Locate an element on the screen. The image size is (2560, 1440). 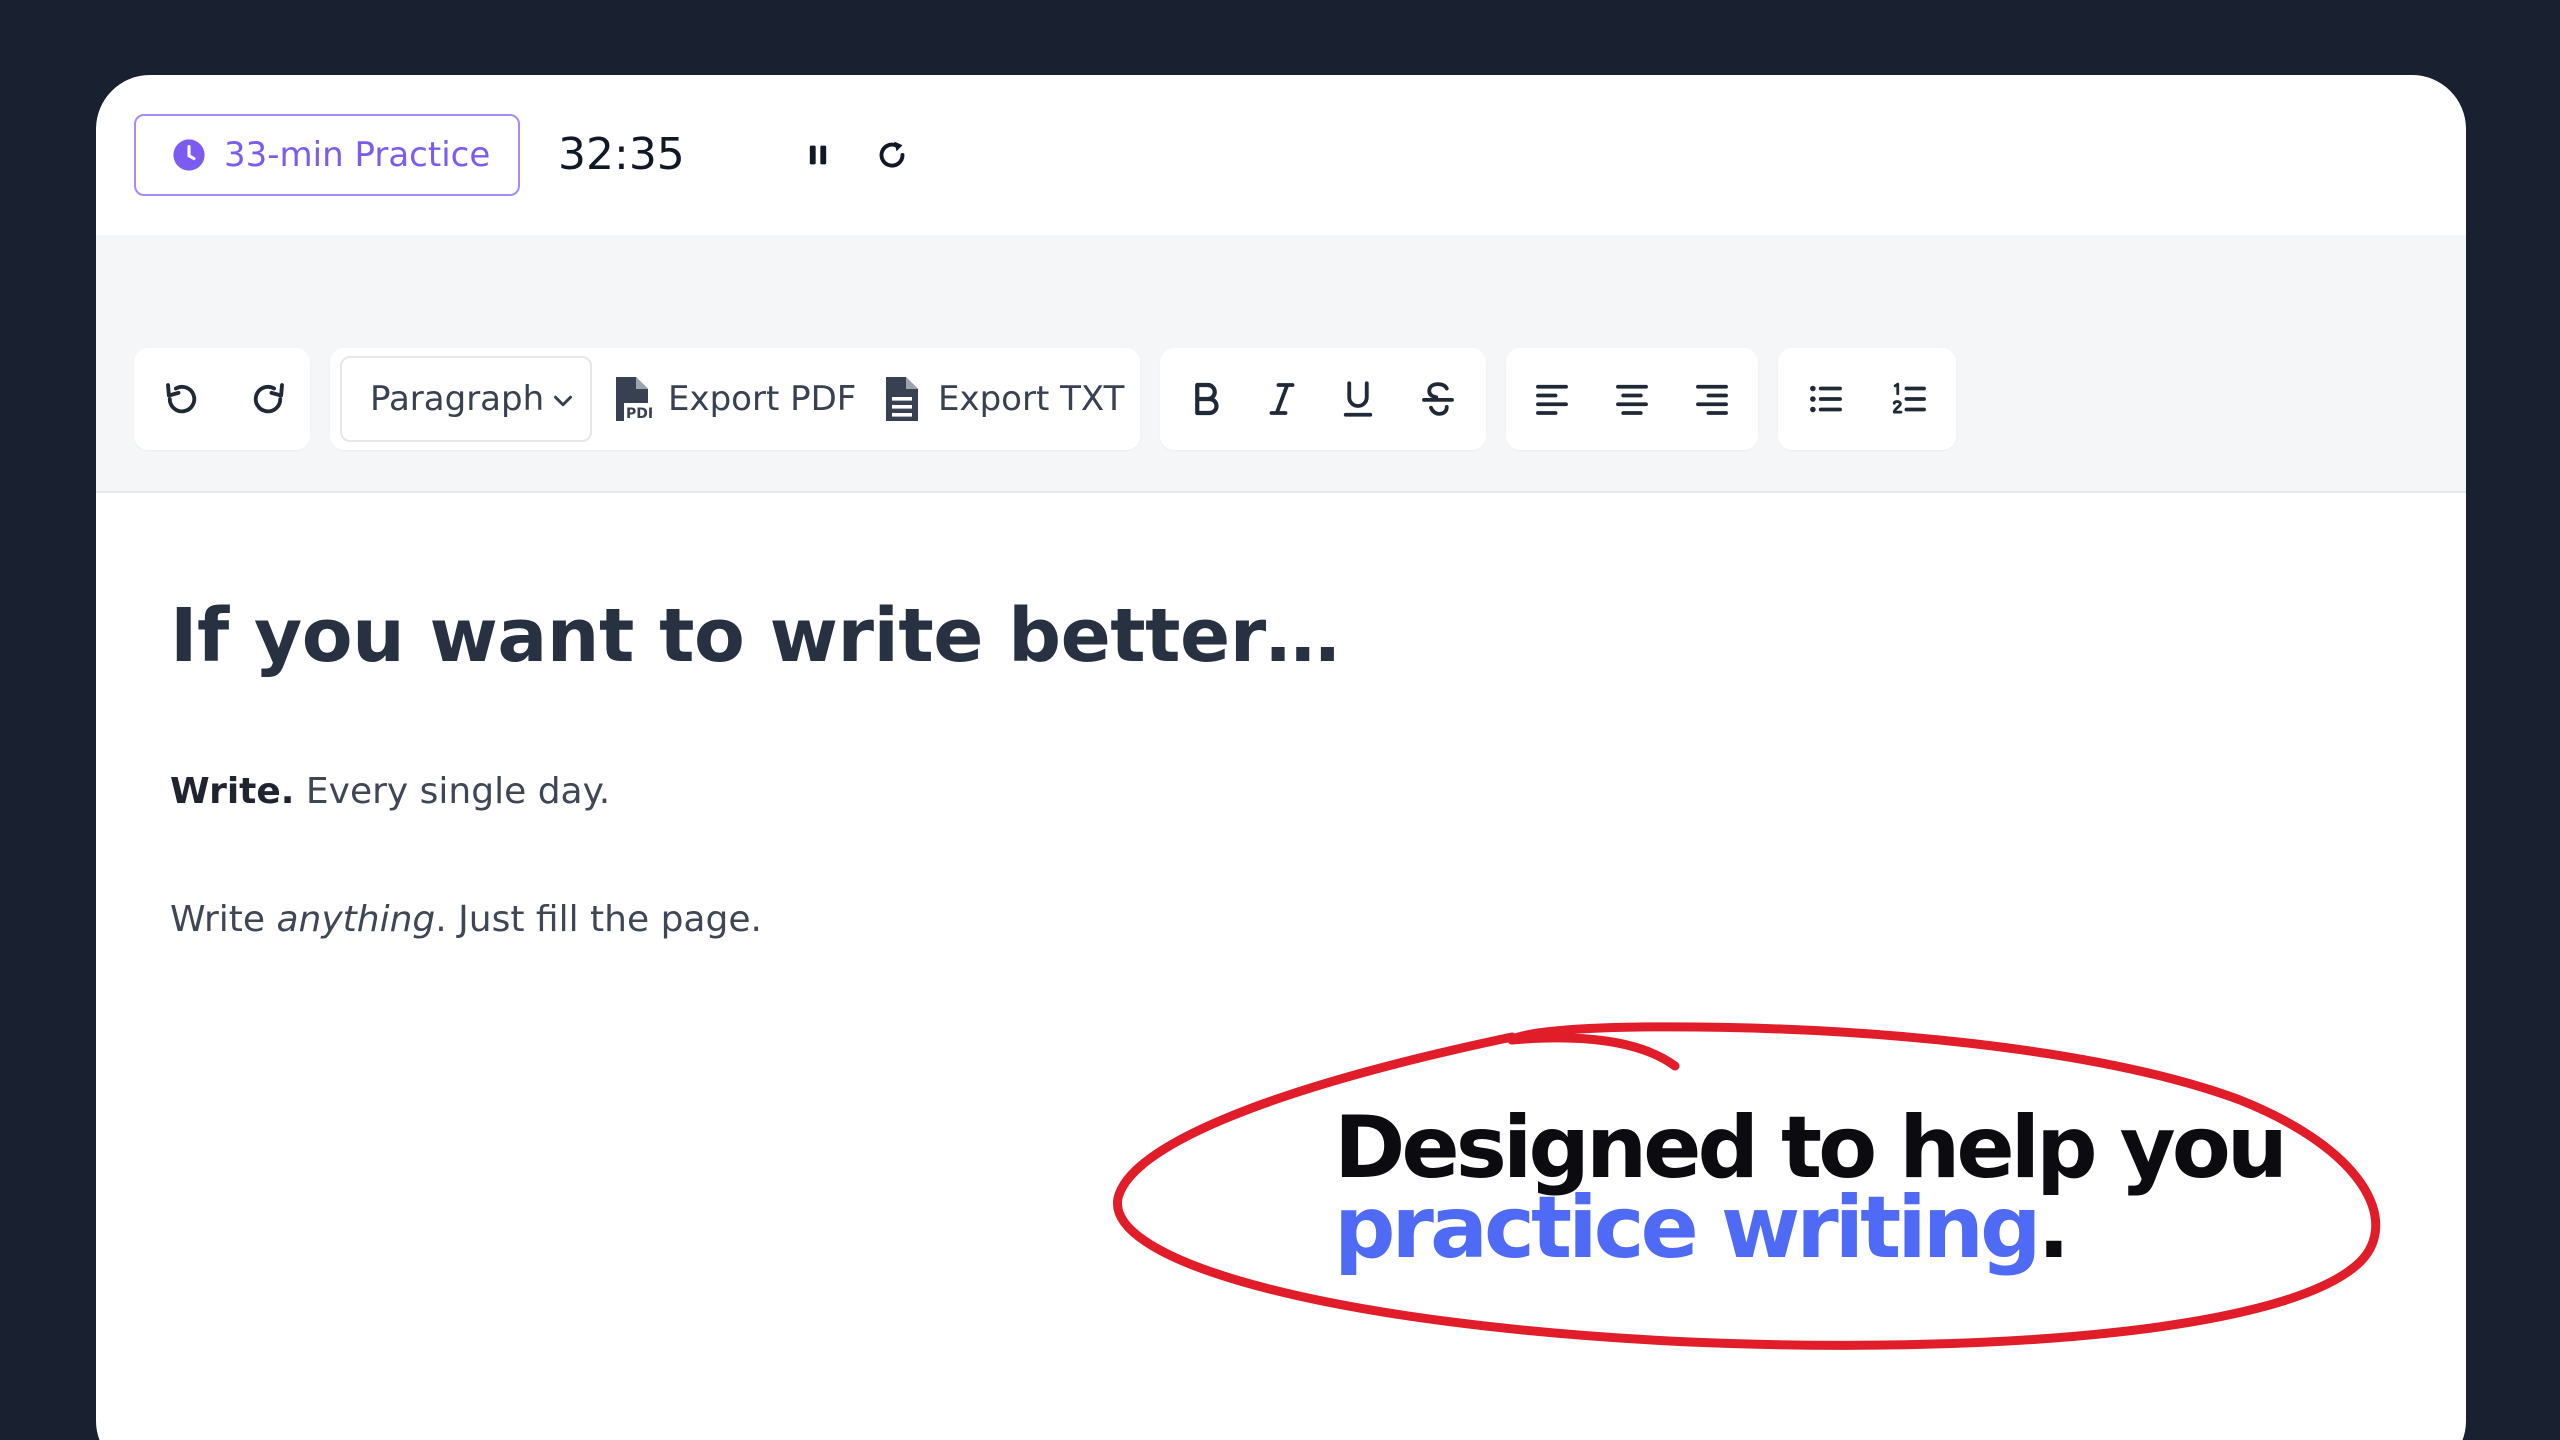
underline-icon is located at coordinates (1358, 399).